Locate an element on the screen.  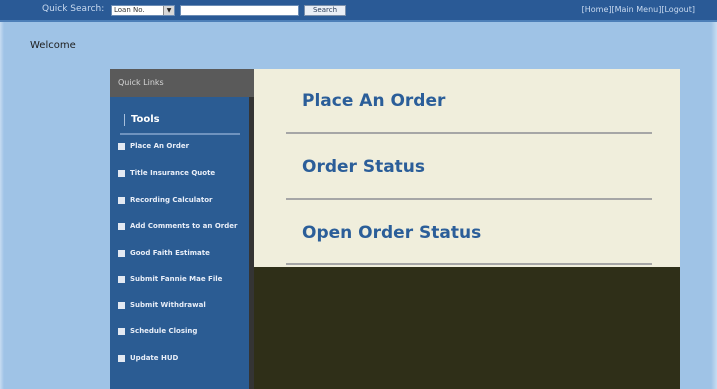
sidebar-item-update-hud: Update HUD is located at coordinates (148, 358).